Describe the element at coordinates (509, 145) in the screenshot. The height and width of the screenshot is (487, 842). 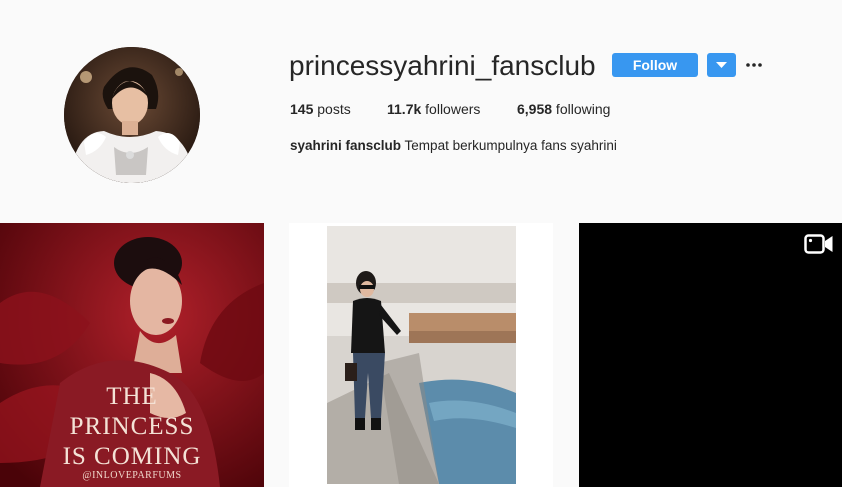
I see `bio-text: Tempat berkumpulnya fans syahrini` at that location.